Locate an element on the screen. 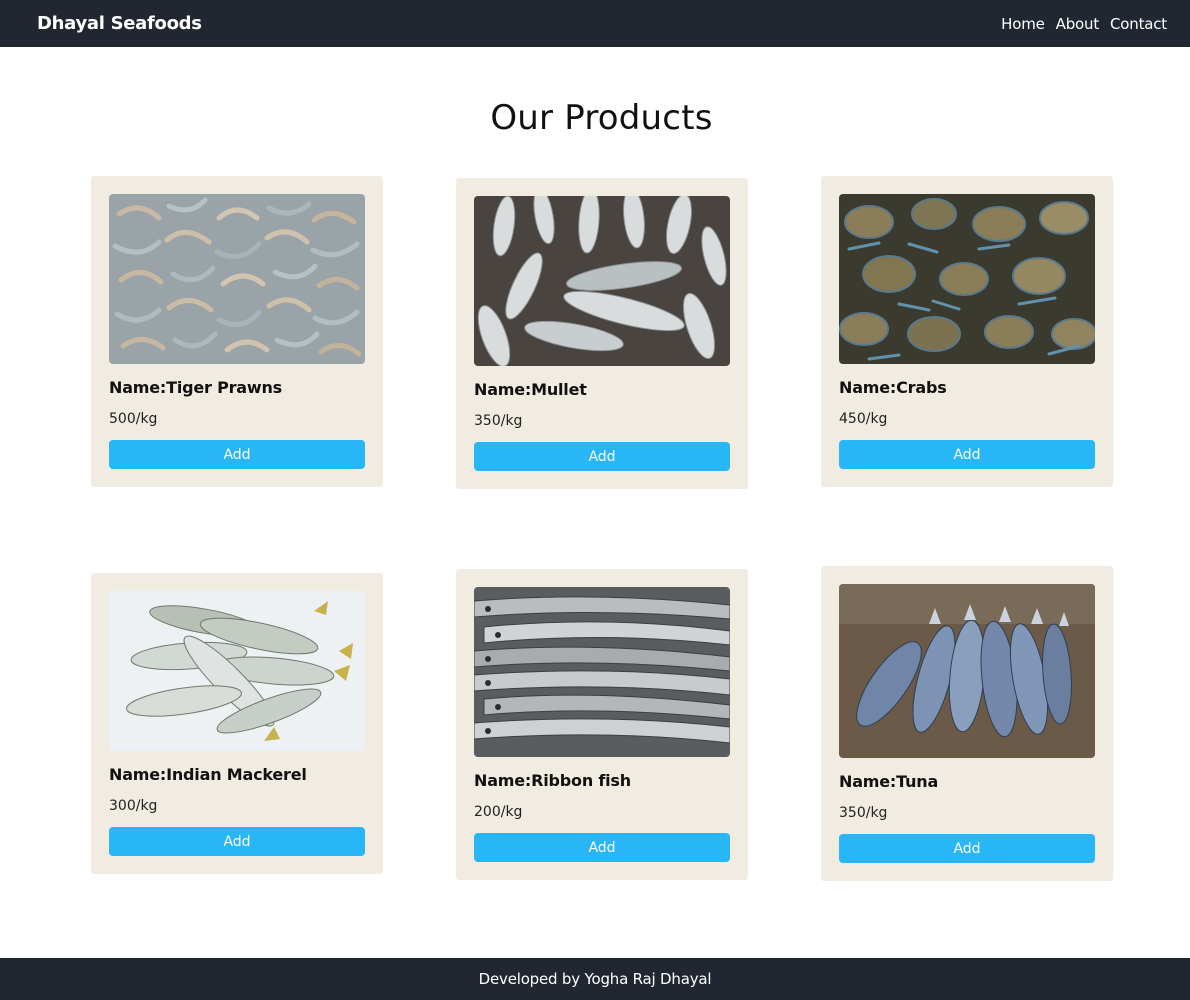 This screenshot has width=1190, height=1000. product-card-crabs: Name:Crabs 450/kg Add is located at coordinates (967, 331).